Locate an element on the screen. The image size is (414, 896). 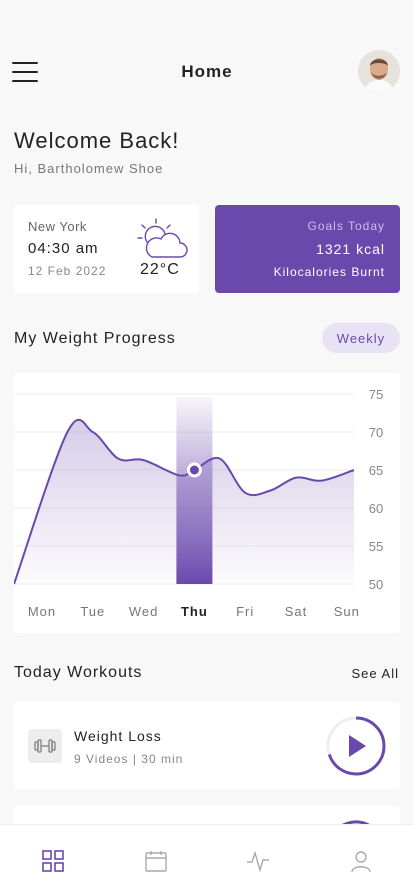
profile-icon is located at coordinates (361, 861).